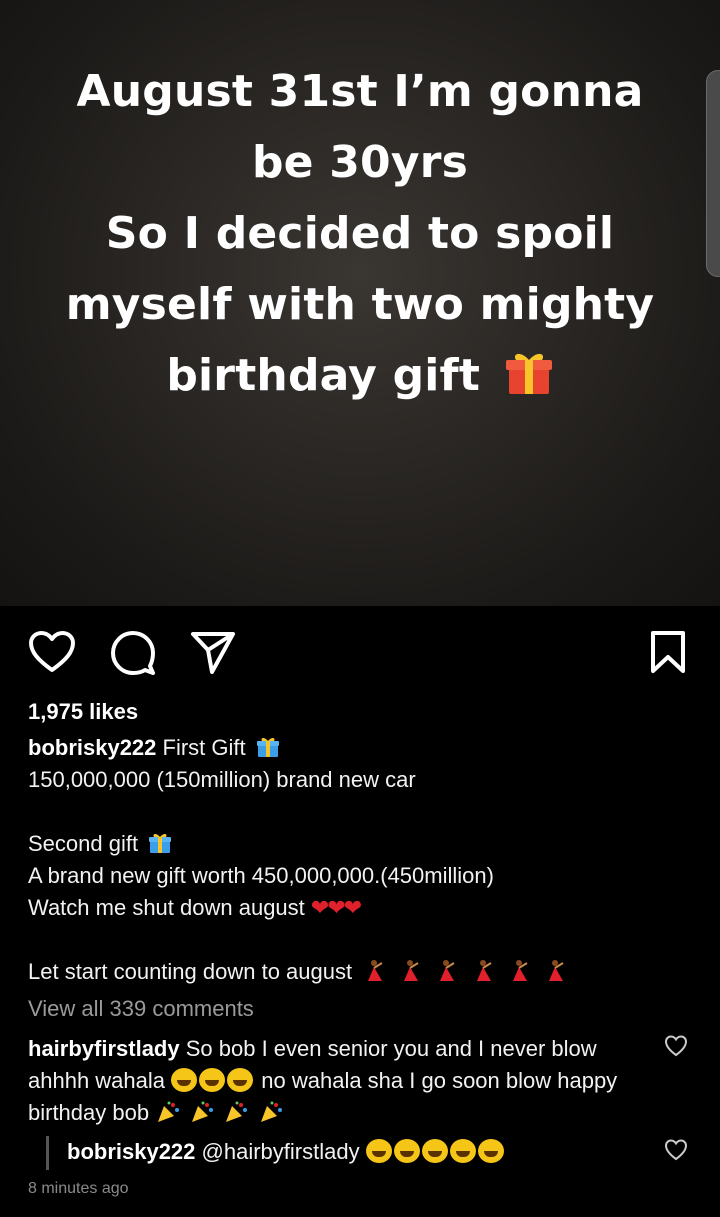 The width and height of the screenshot is (720, 1217). What do you see at coordinates (323, 375) in the screenshot?
I see `story-line: birthday gift` at bounding box center [323, 375].